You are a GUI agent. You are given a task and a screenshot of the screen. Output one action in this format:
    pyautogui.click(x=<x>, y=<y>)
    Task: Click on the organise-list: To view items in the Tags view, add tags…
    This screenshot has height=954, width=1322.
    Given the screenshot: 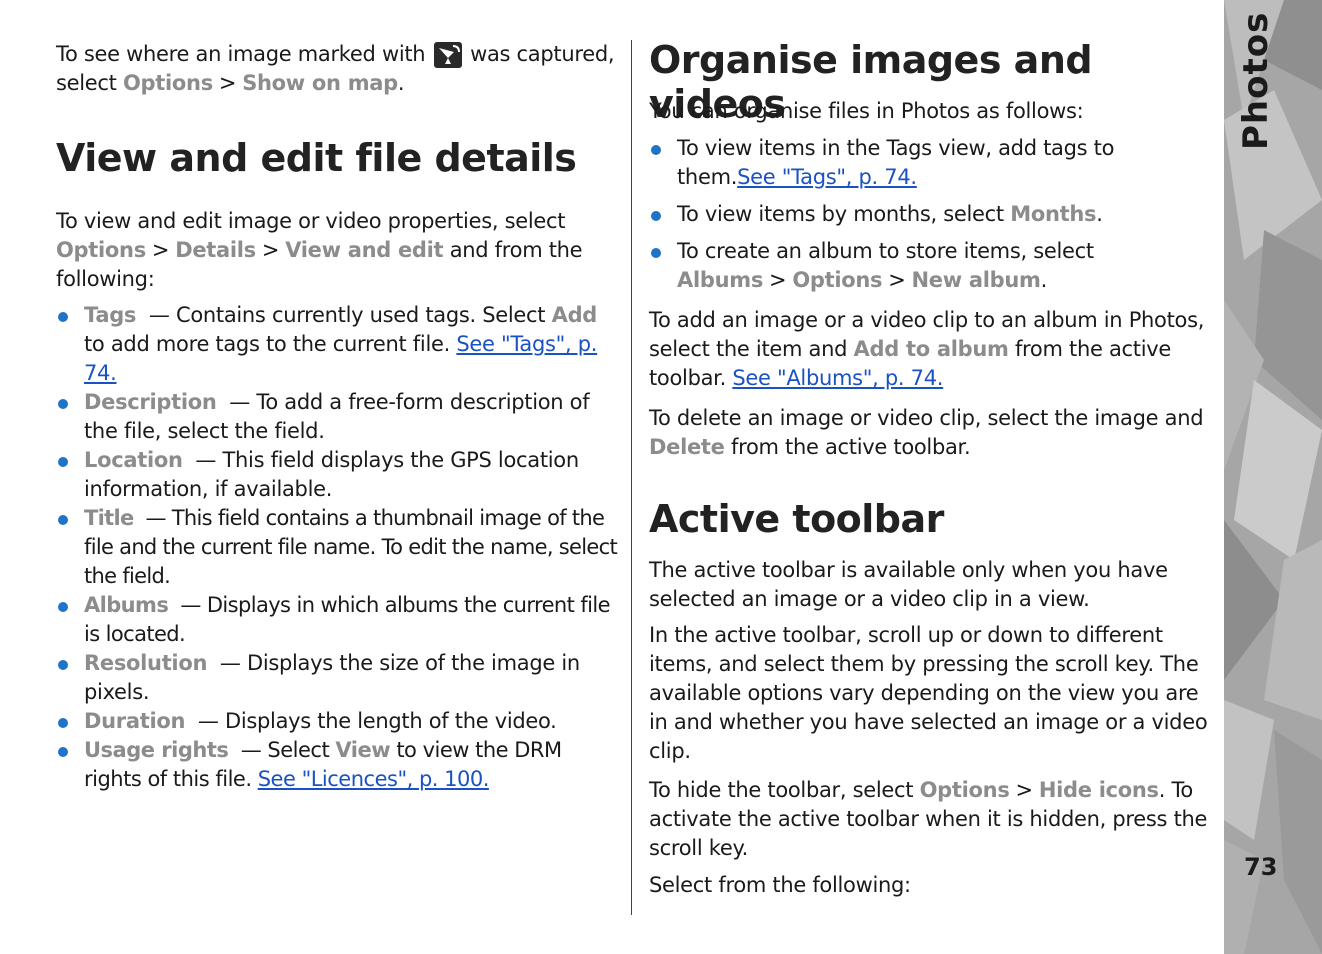 What is the action you would take?
    pyautogui.click(x=930, y=214)
    